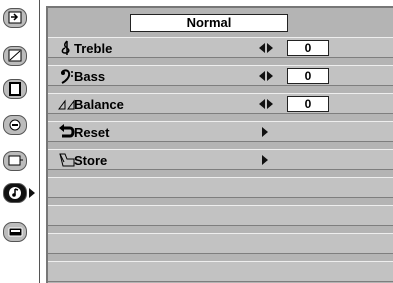 This screenshot has height=283, width=393. What do you see at coordinates (15, 193) in the screenshot?
I see `sound-icon` at bounding box center [15, 193].